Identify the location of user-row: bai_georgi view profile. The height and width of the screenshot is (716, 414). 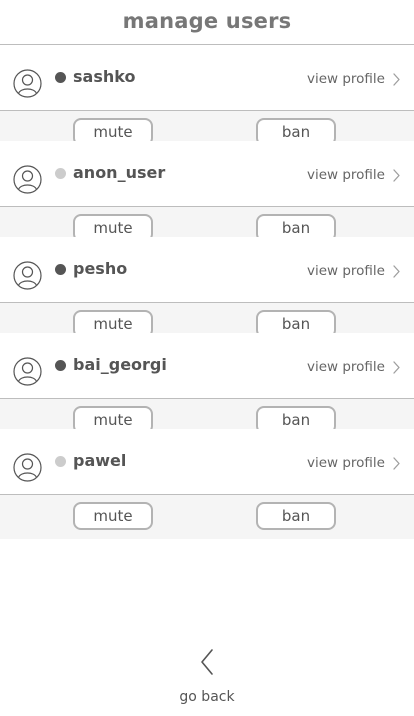
(207, 366).